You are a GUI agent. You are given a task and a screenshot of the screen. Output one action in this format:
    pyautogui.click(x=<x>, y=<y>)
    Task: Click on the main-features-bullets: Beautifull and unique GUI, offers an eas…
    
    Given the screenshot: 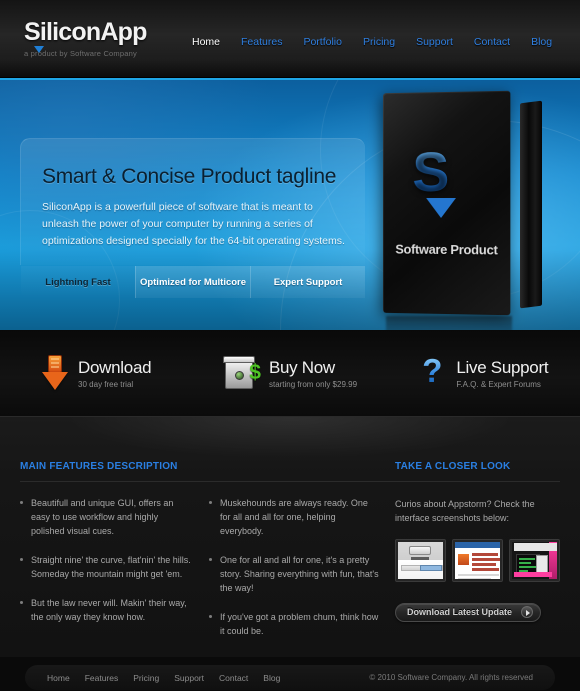 What is the action you would take?
    pyautogui.click(x=207, y=574)
    